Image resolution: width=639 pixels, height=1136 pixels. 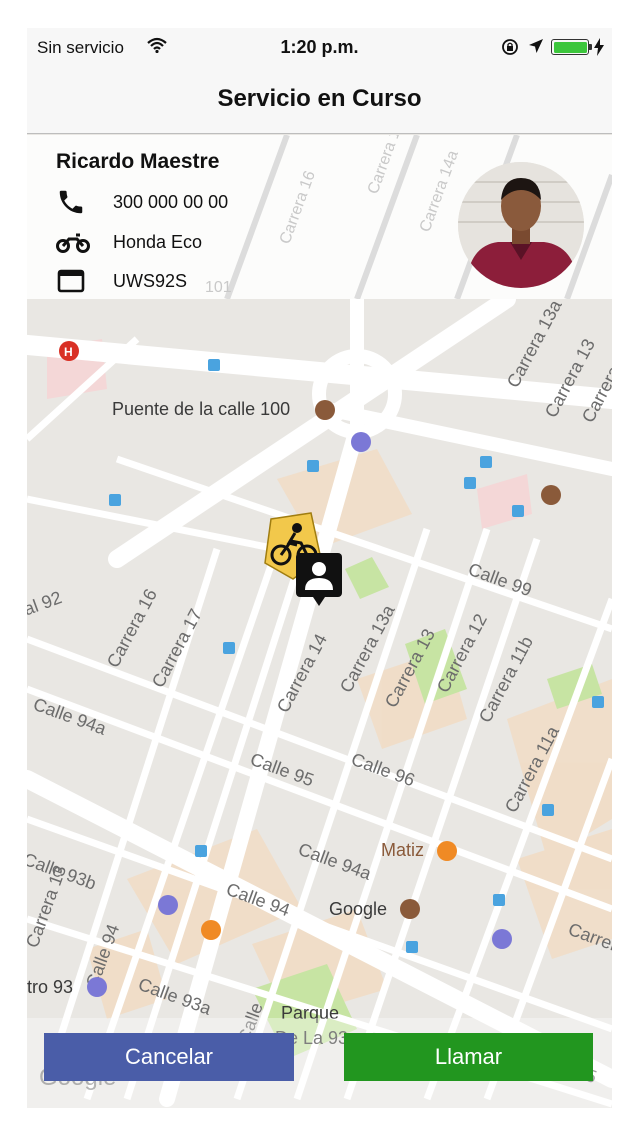 I want to click on company-icon, so click(x=410, y=909).